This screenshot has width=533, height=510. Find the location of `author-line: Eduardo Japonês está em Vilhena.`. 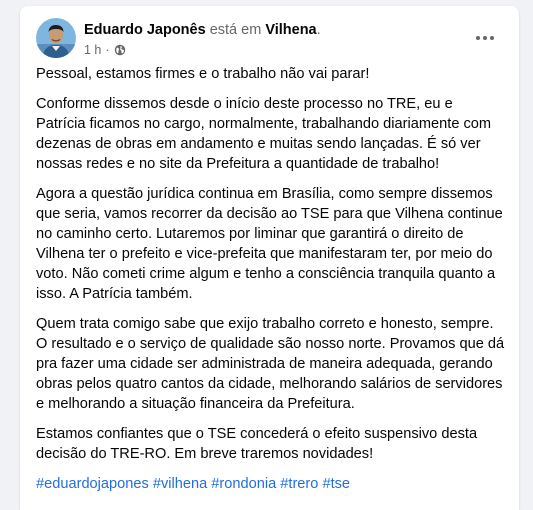

author-line: Eduardo Japonês está em Vilhena. is located at coordinates (202, 30).